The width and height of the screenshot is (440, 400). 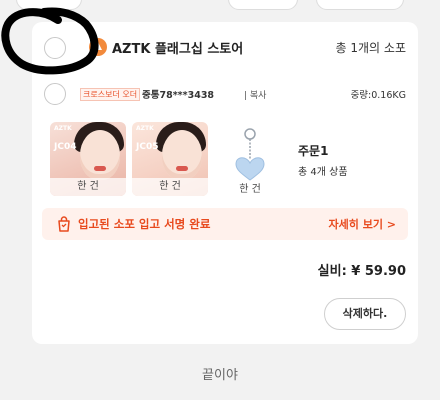 I want to click on notice-message: 입고된 소포 입고 서명 완료, so click(x=144, y=224).